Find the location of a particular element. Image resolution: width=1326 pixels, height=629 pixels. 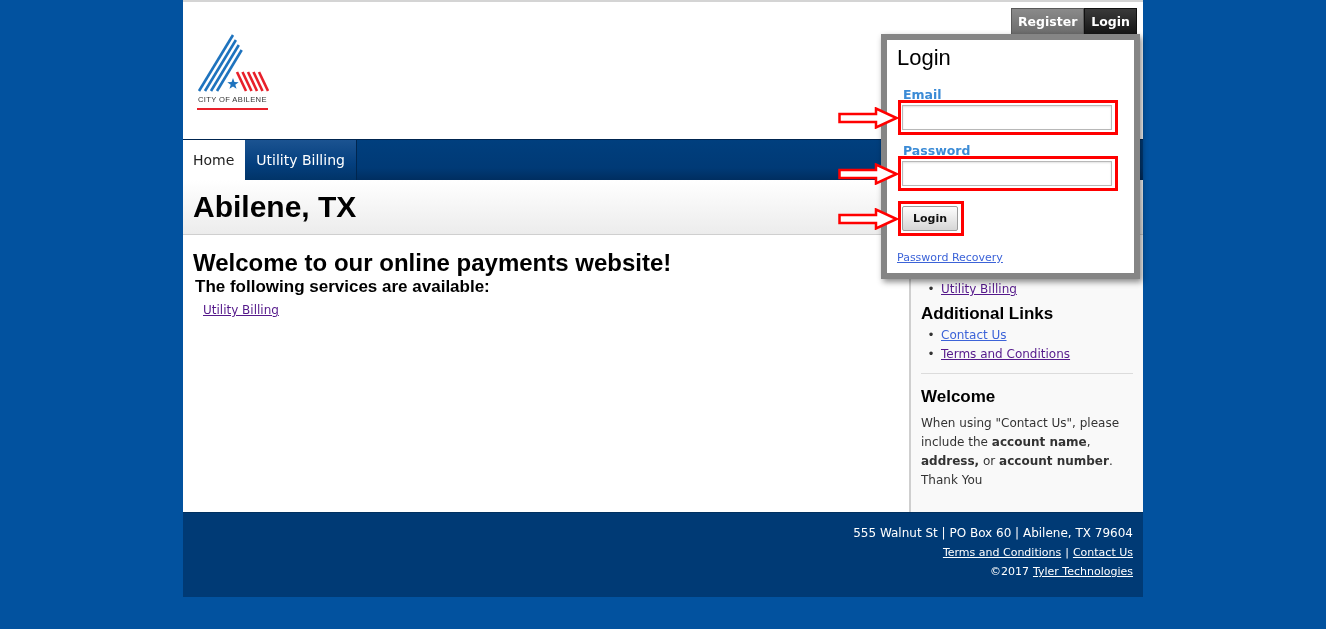

footer-link: Terms and Conditions is located at coordinates (1002, 552).